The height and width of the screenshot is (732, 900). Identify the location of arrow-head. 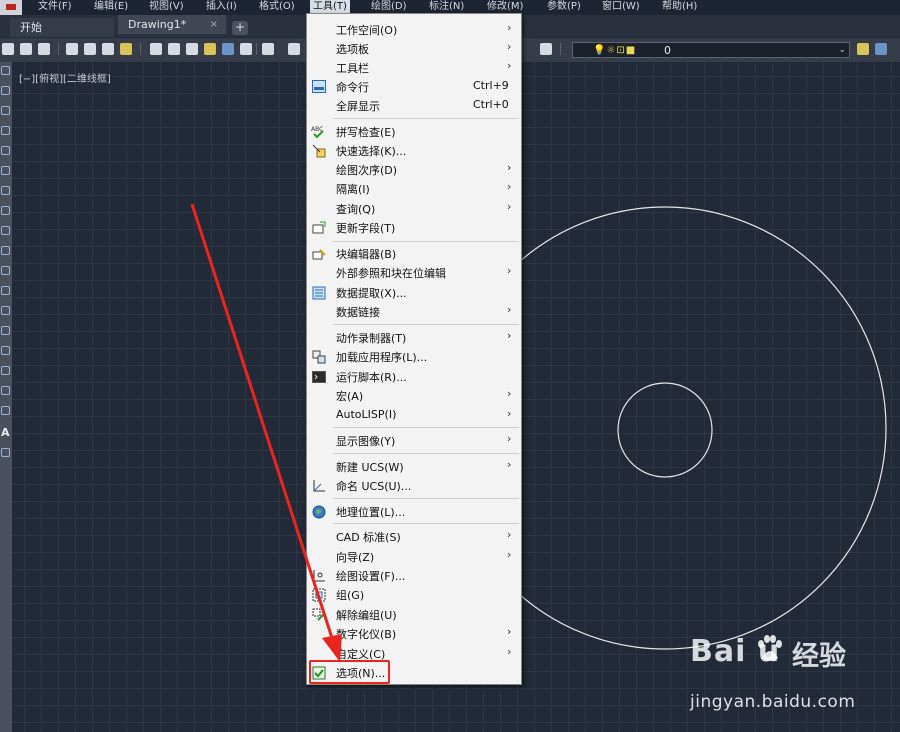
(332, 648).